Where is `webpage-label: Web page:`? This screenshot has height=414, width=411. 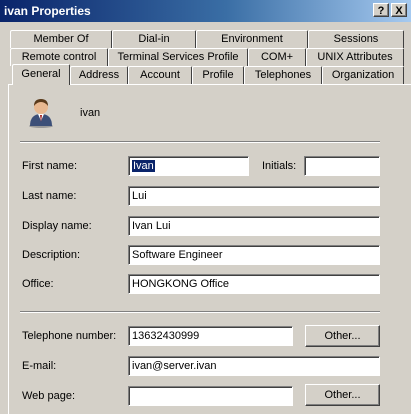 webpage-label: Web page: is located at coordinates (49, 396).